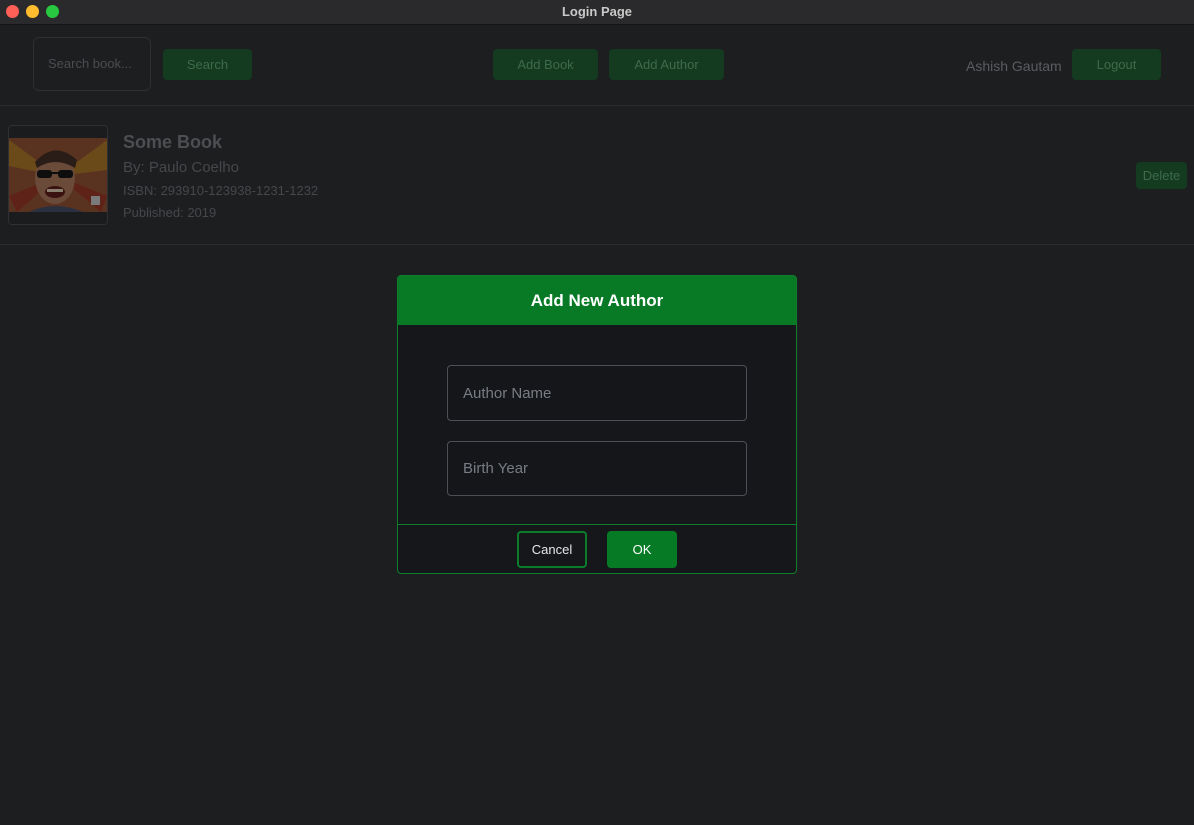  Describe the element at coordinates (1014, 66) in the screenshot. I see `user-name: Ashish Gautam` at that location.